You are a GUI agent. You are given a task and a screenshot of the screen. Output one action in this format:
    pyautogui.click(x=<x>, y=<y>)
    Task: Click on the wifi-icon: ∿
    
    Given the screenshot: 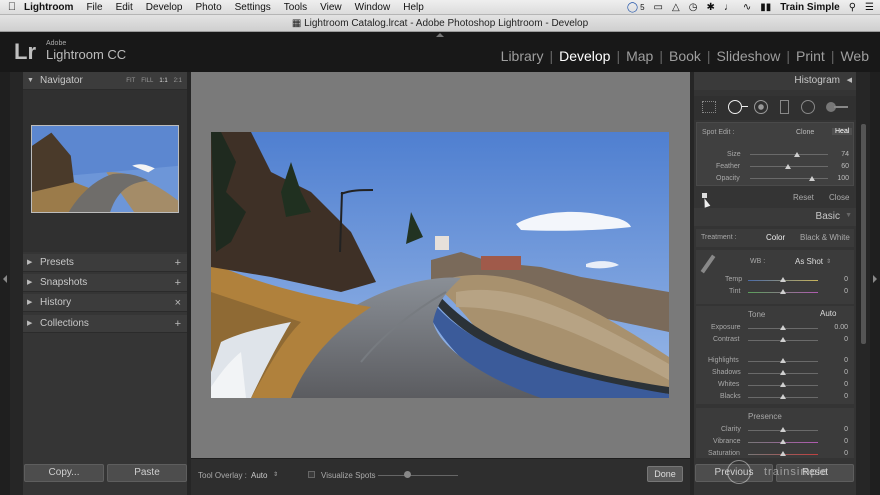 What is the action you would take?
    pyautogui.click(x=747, y=7)
    